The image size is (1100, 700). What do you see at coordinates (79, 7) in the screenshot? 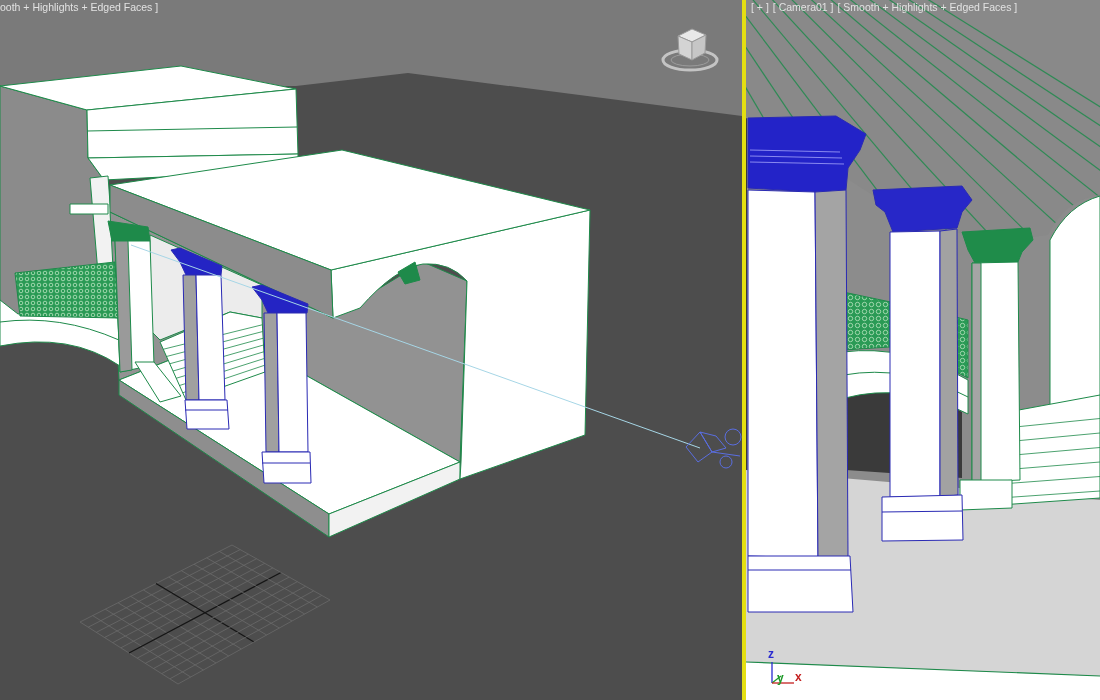
I see `viewport-label: ooth + Highlights + Edged Faces ]` at bounding box center [79, 7].